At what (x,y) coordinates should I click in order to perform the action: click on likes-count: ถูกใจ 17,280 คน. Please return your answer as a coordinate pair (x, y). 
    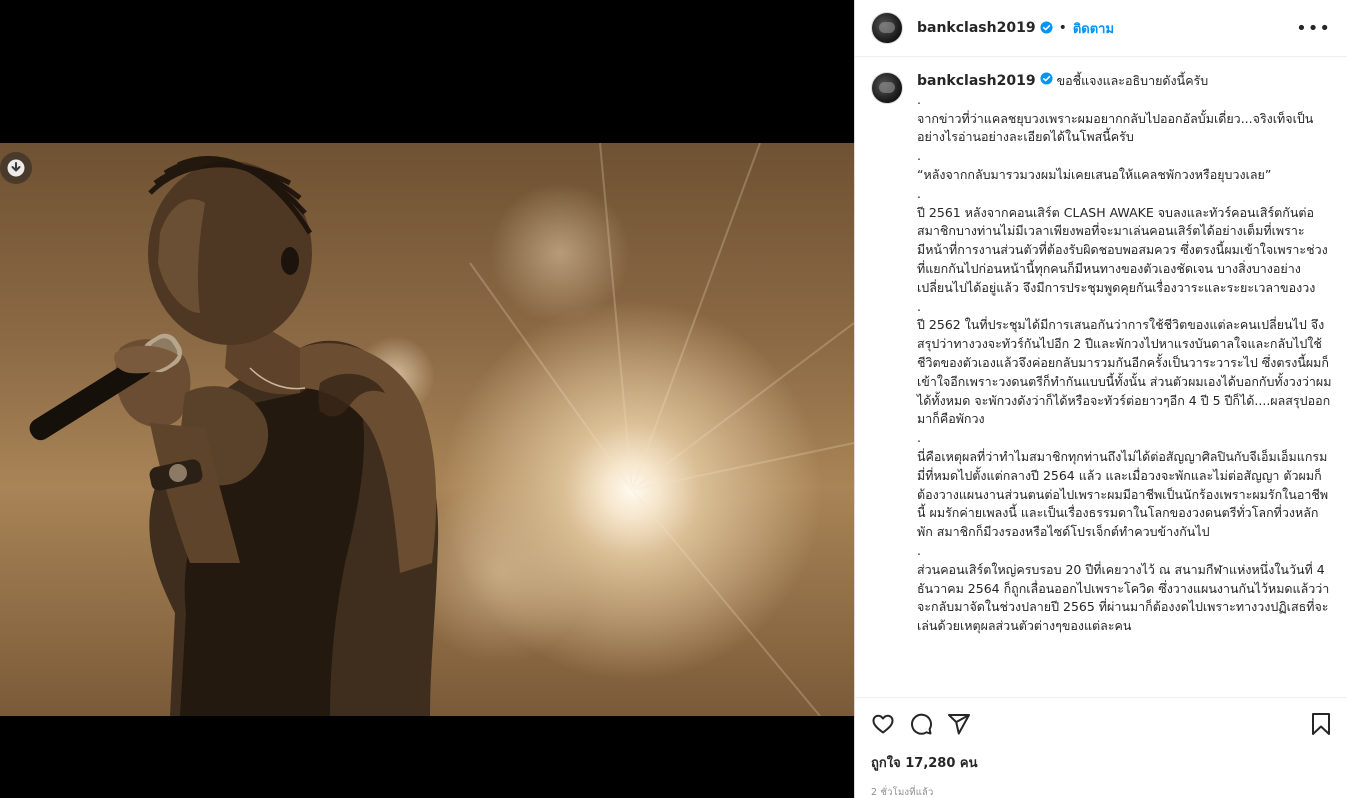
    Looking at the image, I should click on (1101, 762).